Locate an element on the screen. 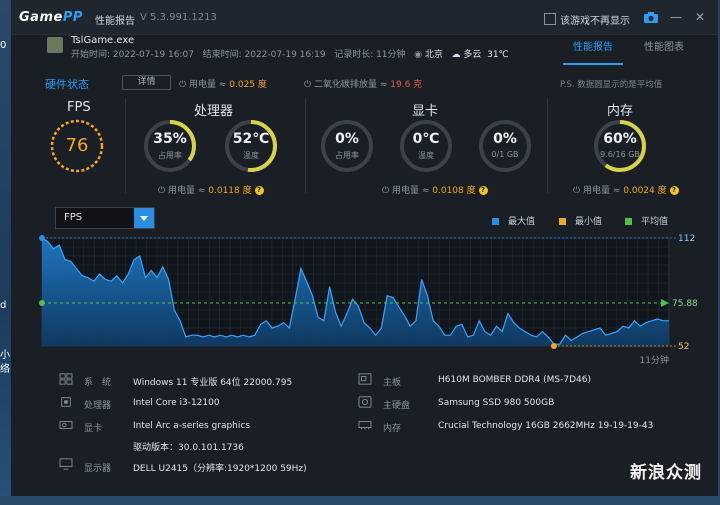 This screenshot has width=720, height=505. cpu-temp-gauge: 52℃ 温度 is located at coordinates (251, 146).